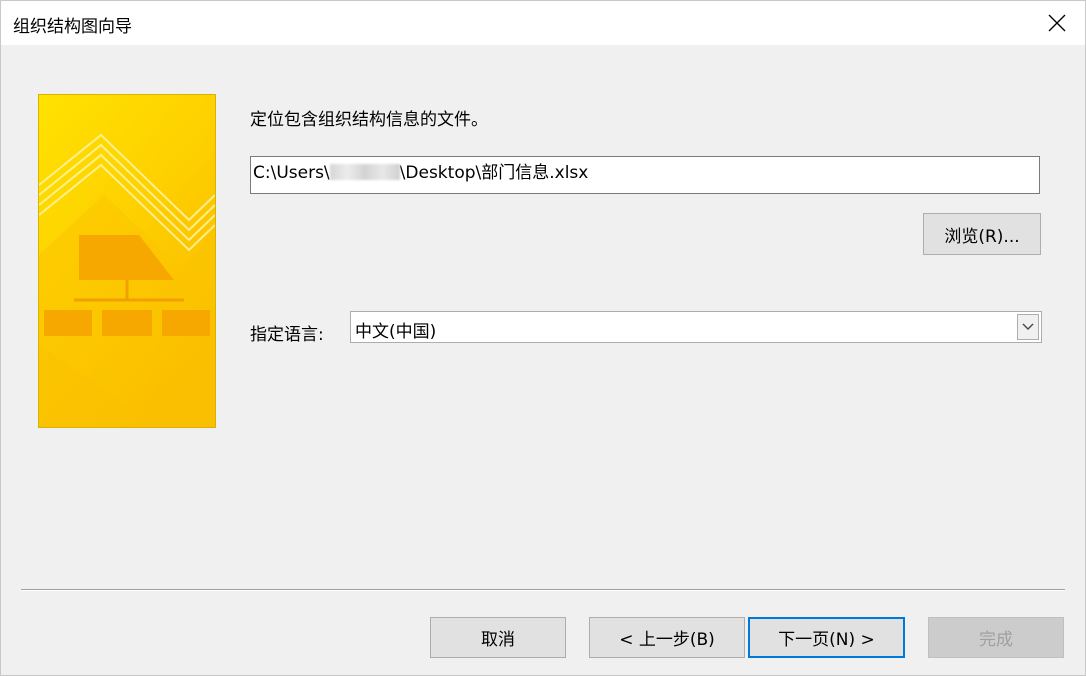 This screenshot has height=676, width=1086. I want to click on next-button: 下一页(N) >, so click(826, 637).